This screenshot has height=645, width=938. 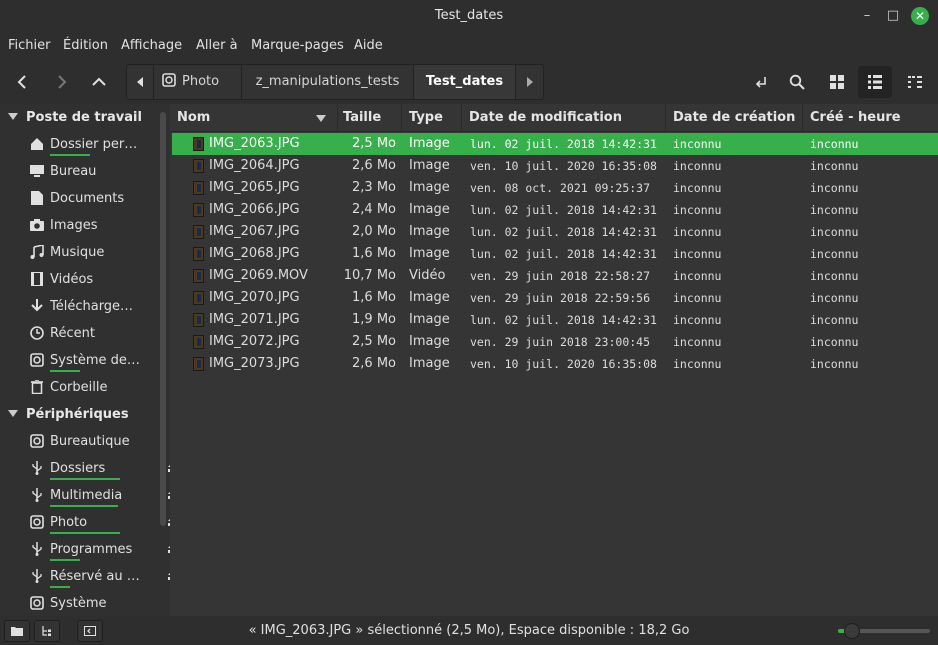 I want to click on file-name: IMG_2065.JPG, so click(x=254, y=187).